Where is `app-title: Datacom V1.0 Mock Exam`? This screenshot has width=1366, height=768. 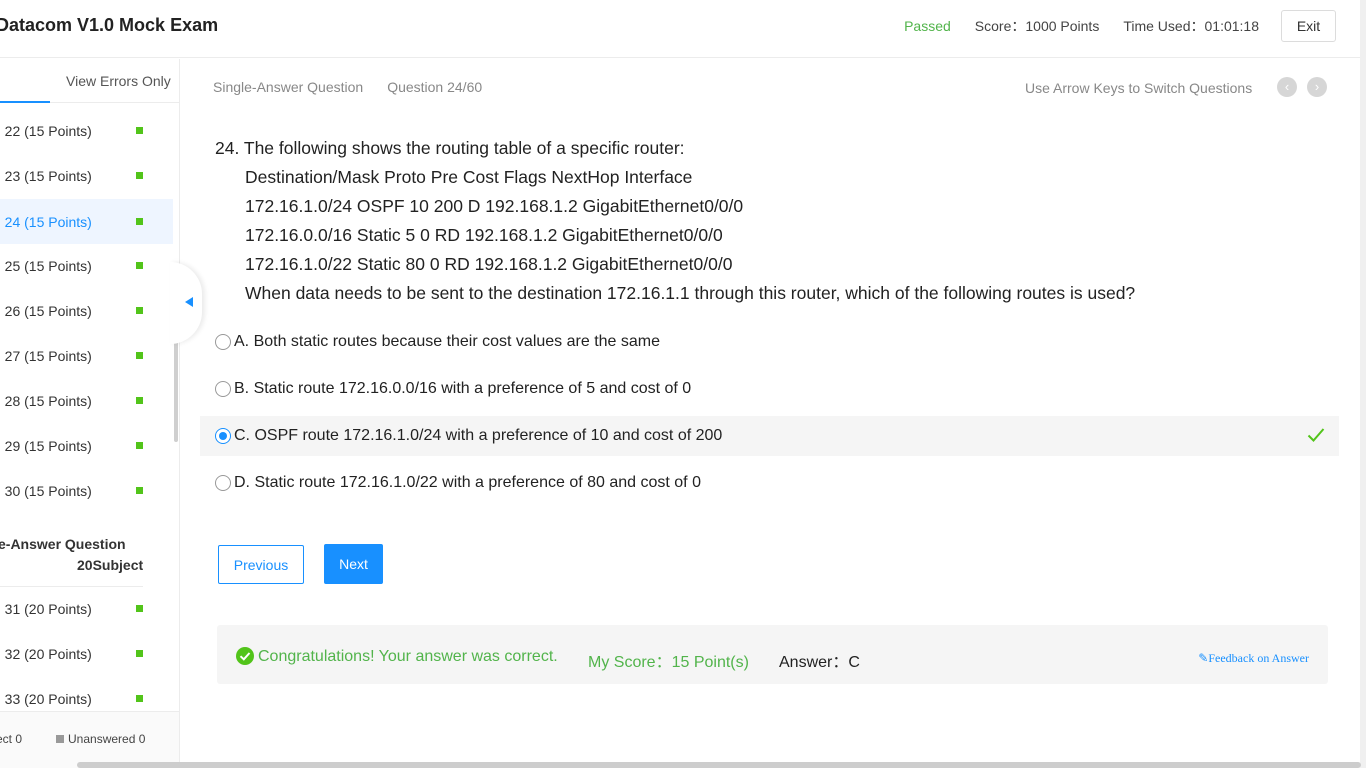
app-title: Datacom V1.0 Mock Exam is located at coordinates (109, 25).